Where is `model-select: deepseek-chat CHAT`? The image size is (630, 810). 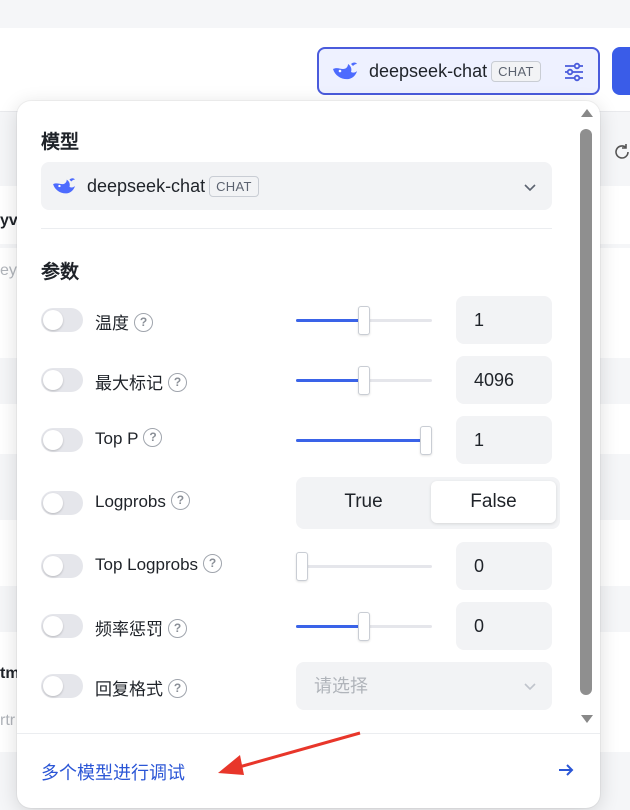
model-select: deepseek-chat CHAT is located at coordinates (296, 186).